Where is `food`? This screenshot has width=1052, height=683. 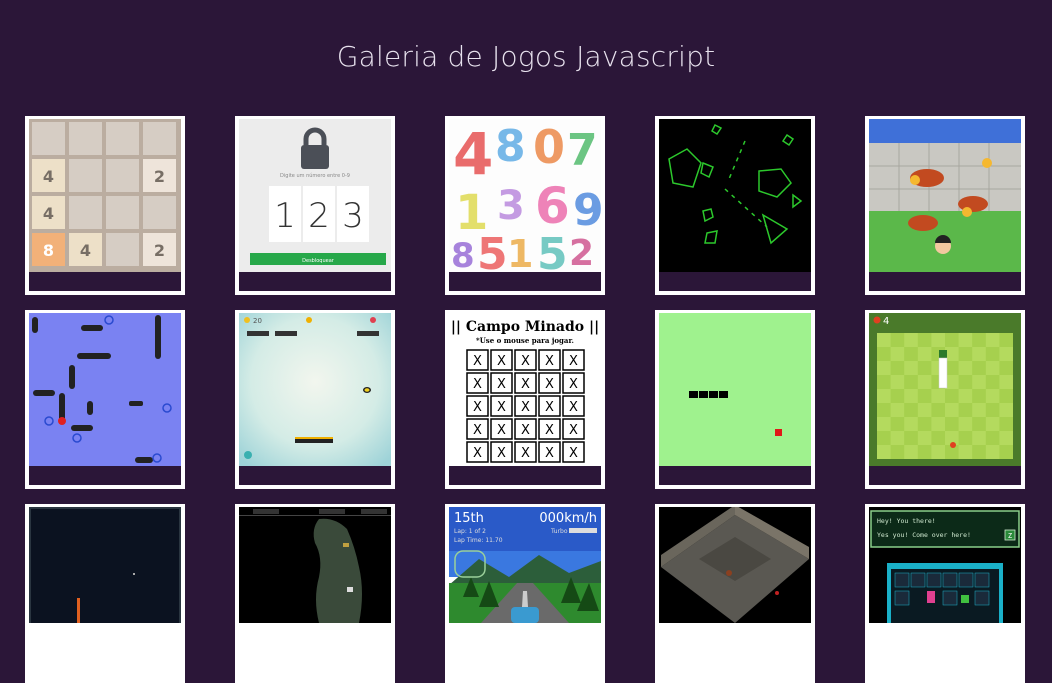 food is located at coordinates (953, 445).